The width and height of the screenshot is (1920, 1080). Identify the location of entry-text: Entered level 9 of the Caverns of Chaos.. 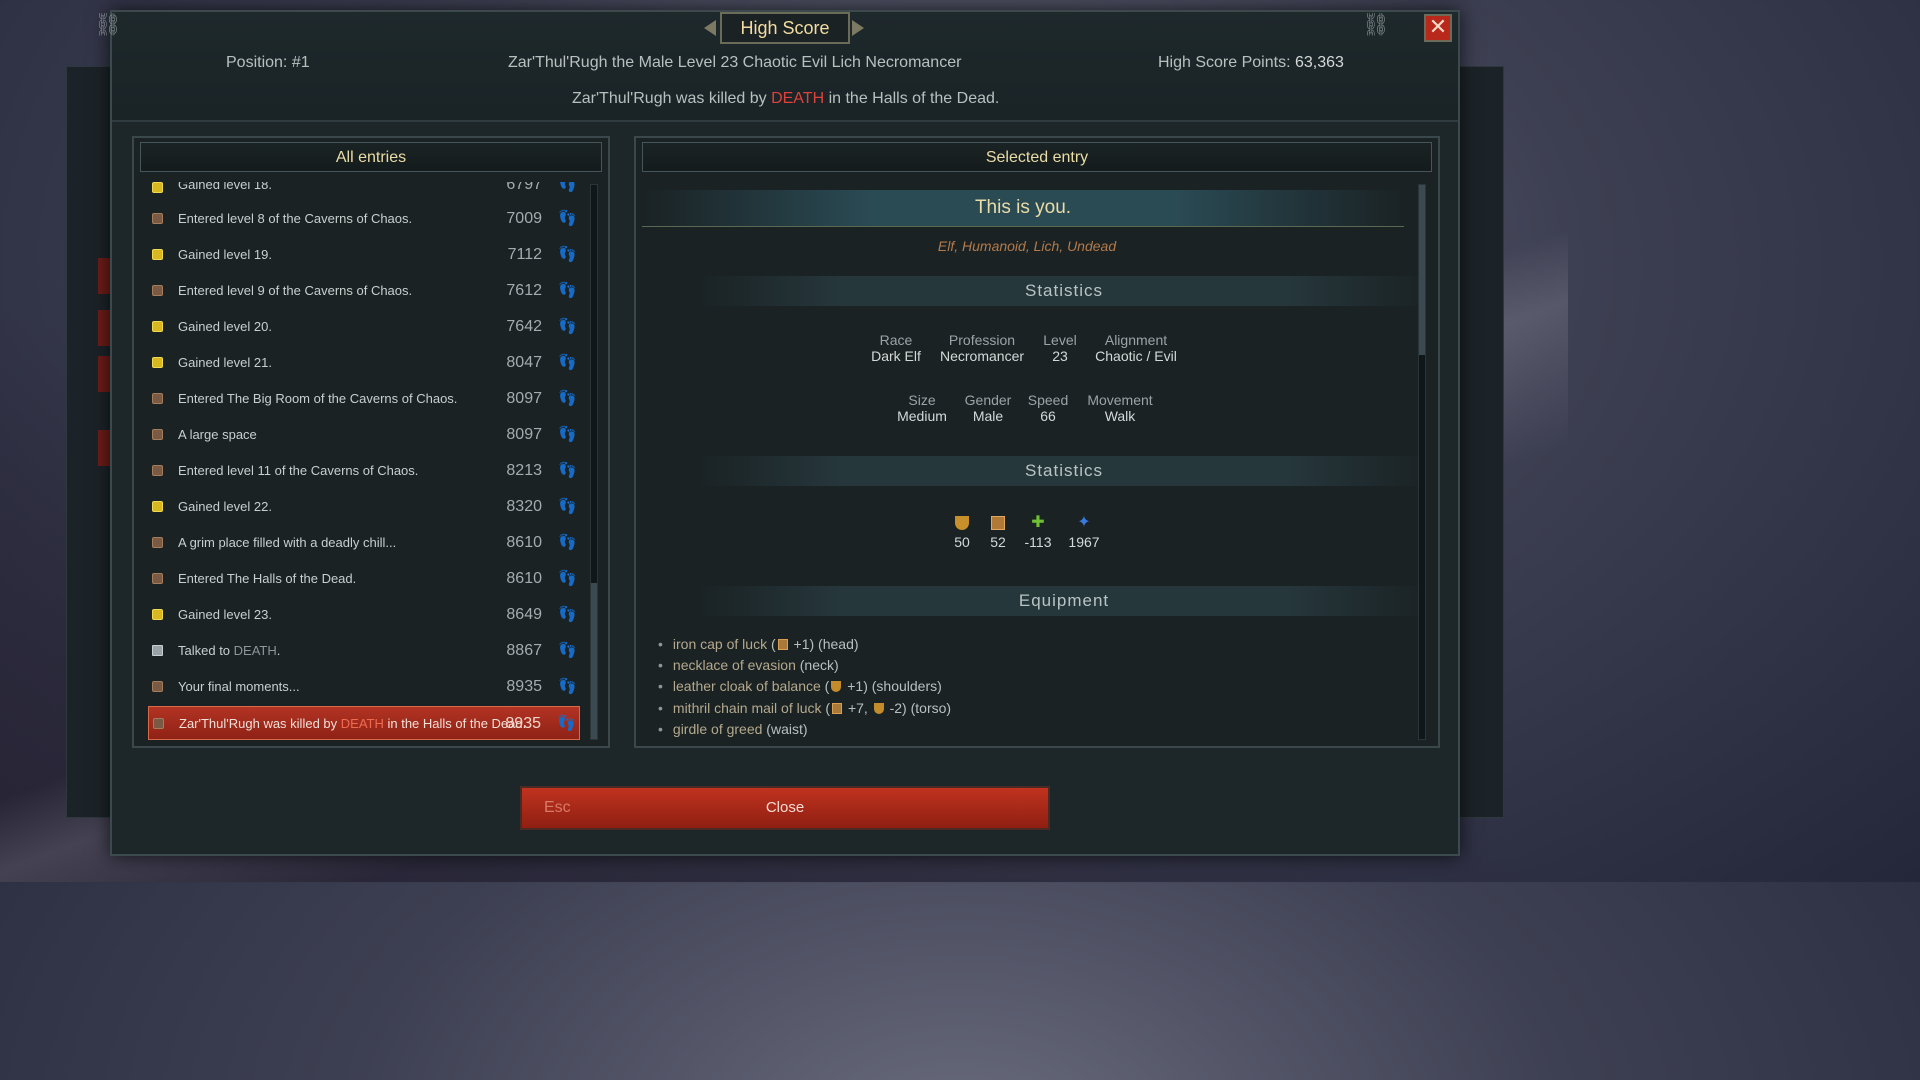
(295, 290).